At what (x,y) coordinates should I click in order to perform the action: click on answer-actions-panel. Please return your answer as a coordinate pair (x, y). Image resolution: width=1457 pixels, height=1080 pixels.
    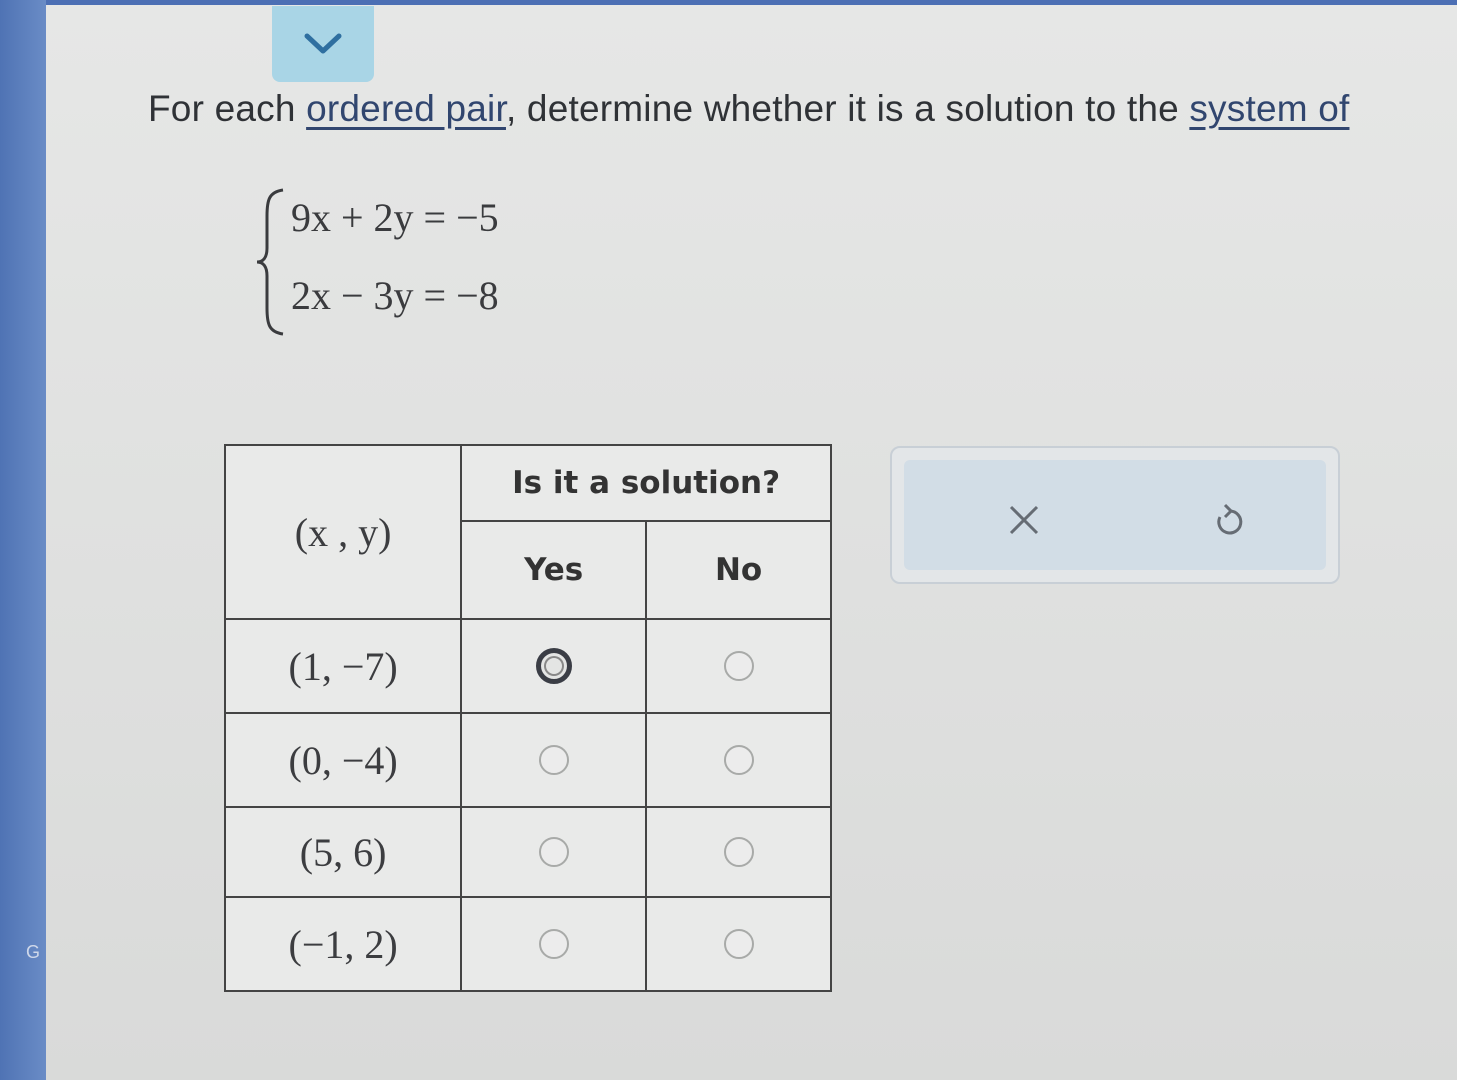
    Looking at the image, I should click on (1115, 515).